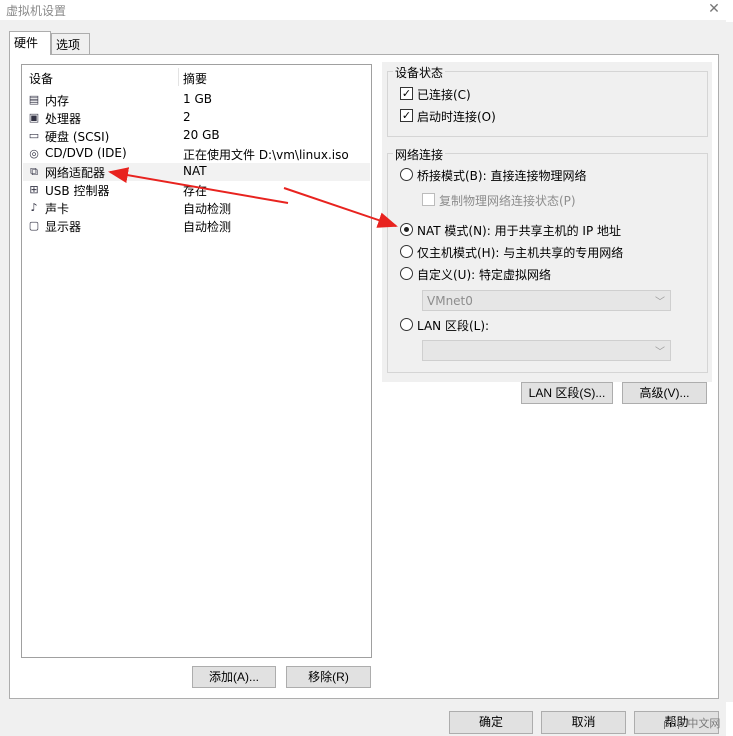  I want to click on device-name: 声卡, so click(57, 209).